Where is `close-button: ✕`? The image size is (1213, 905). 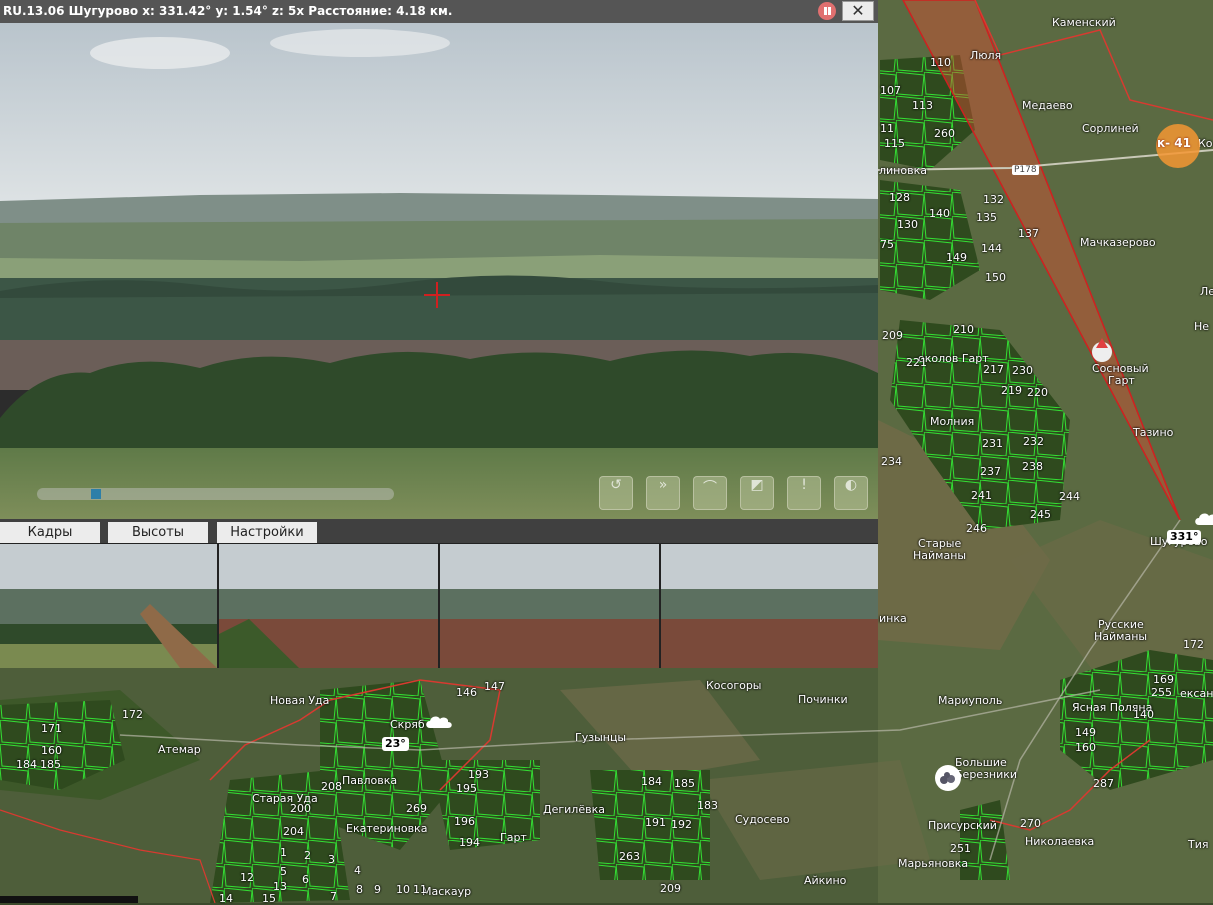 close-button: ✕ is located at coordinates (858, 11).